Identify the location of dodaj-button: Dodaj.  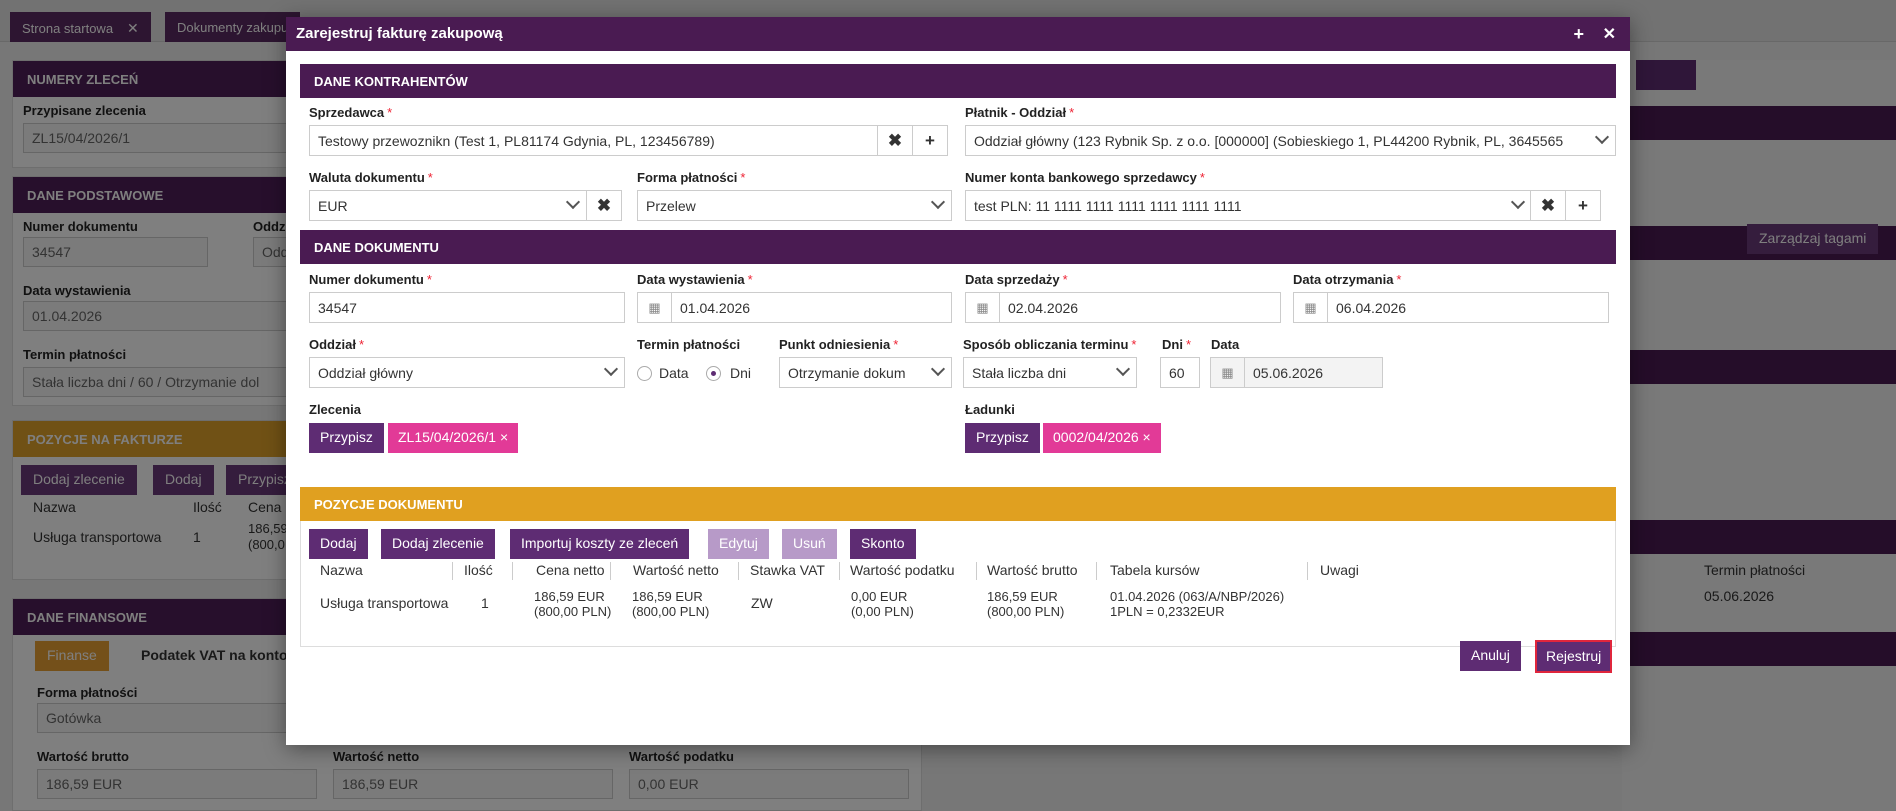
(338, 544).